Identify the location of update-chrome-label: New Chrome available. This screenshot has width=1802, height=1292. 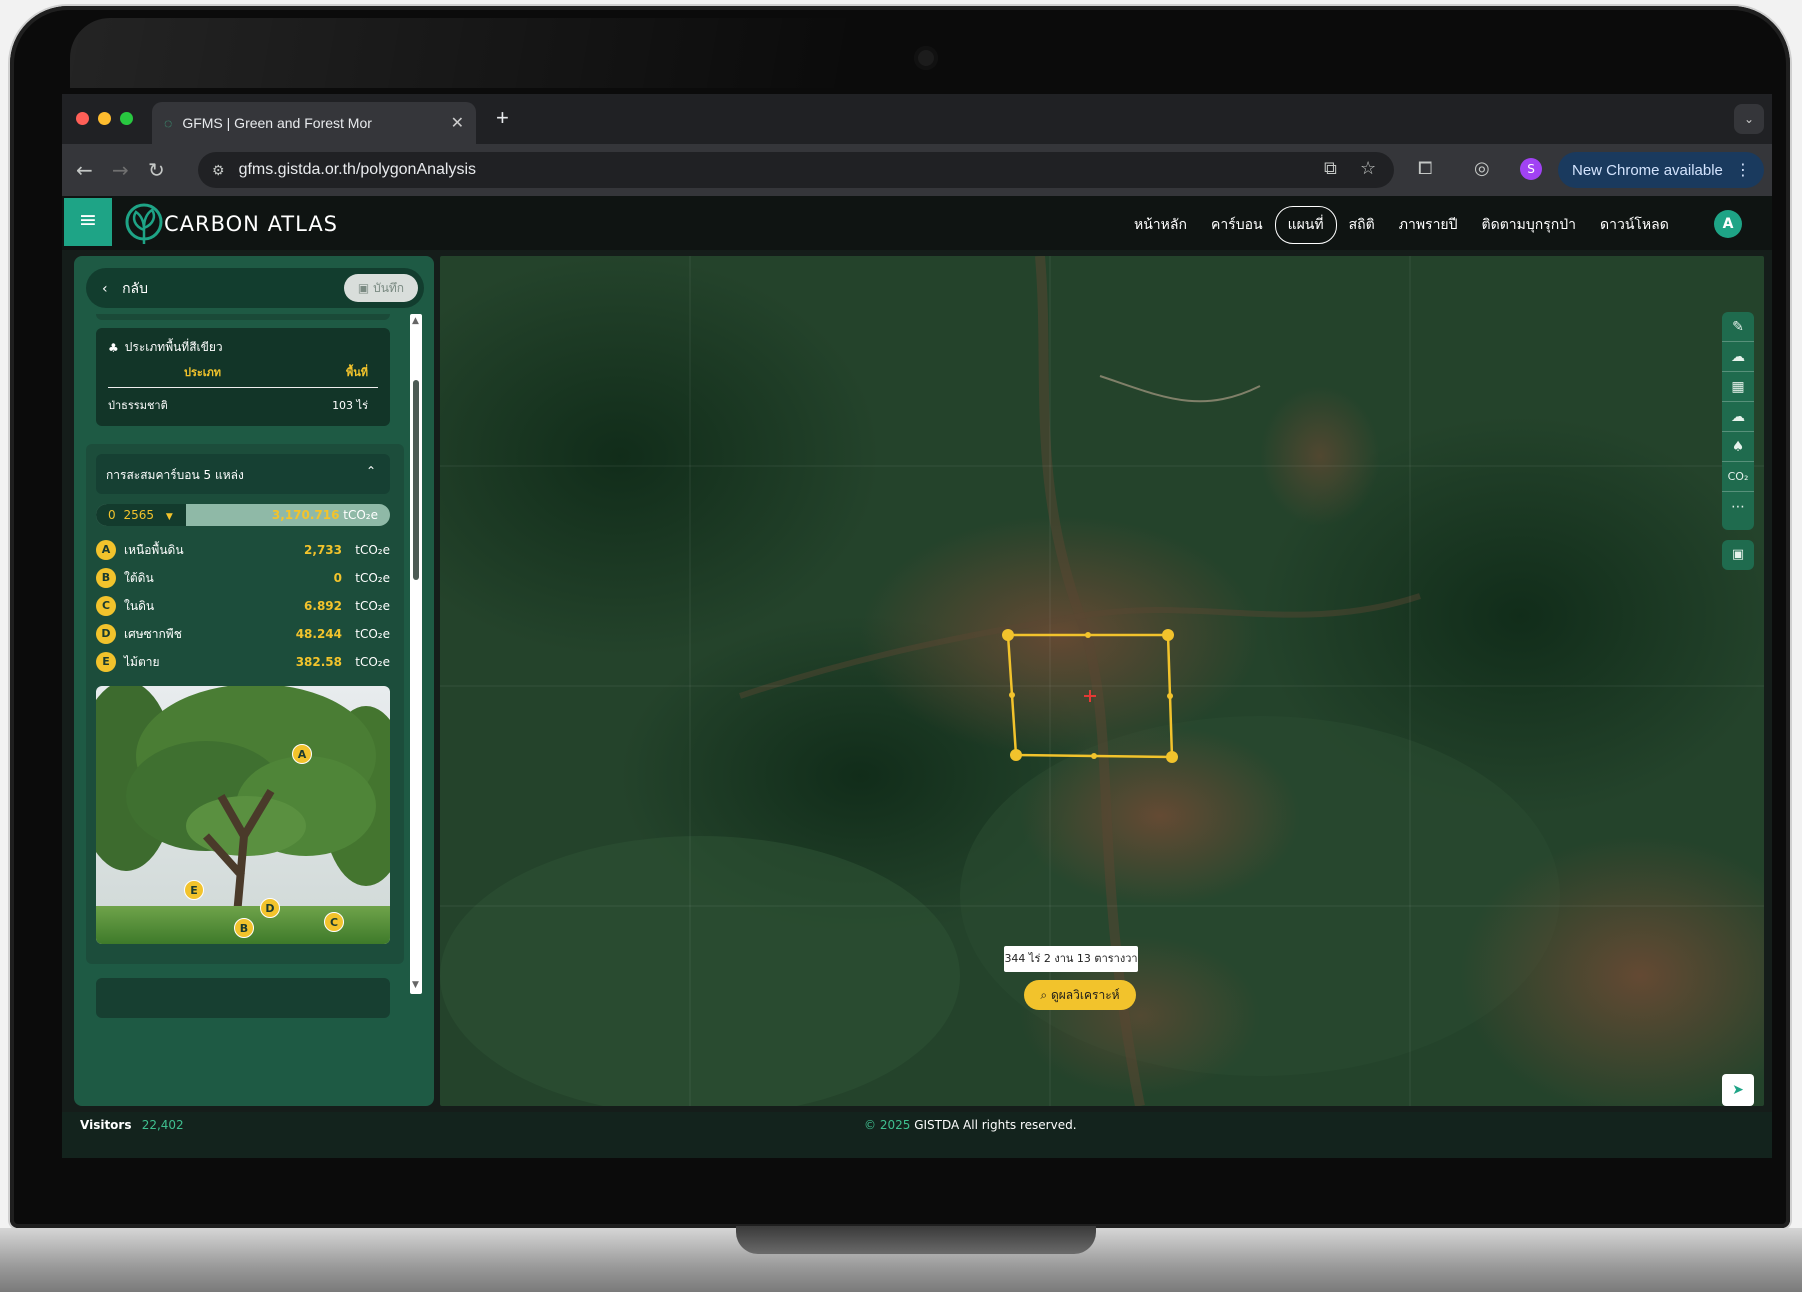
(1647, 170).